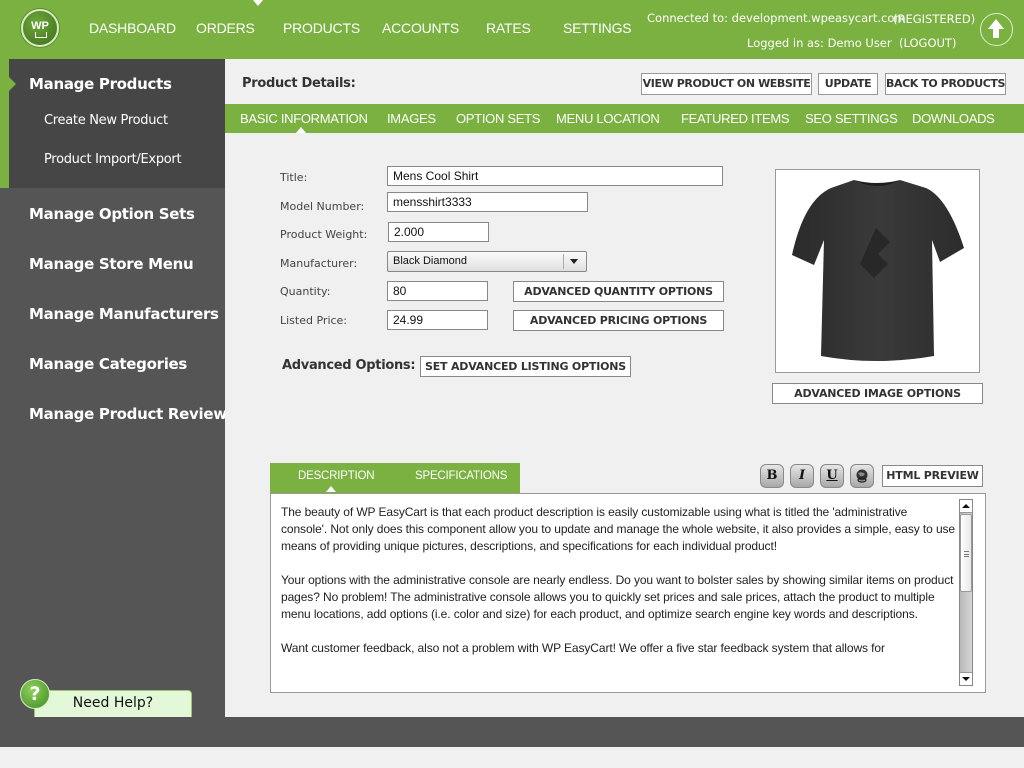 The height and width of the screenshot is (768, 1024). Describe the element at coordinates (258, 3) in the screenshot. I see `active-nav-indicator-icon` at that location.